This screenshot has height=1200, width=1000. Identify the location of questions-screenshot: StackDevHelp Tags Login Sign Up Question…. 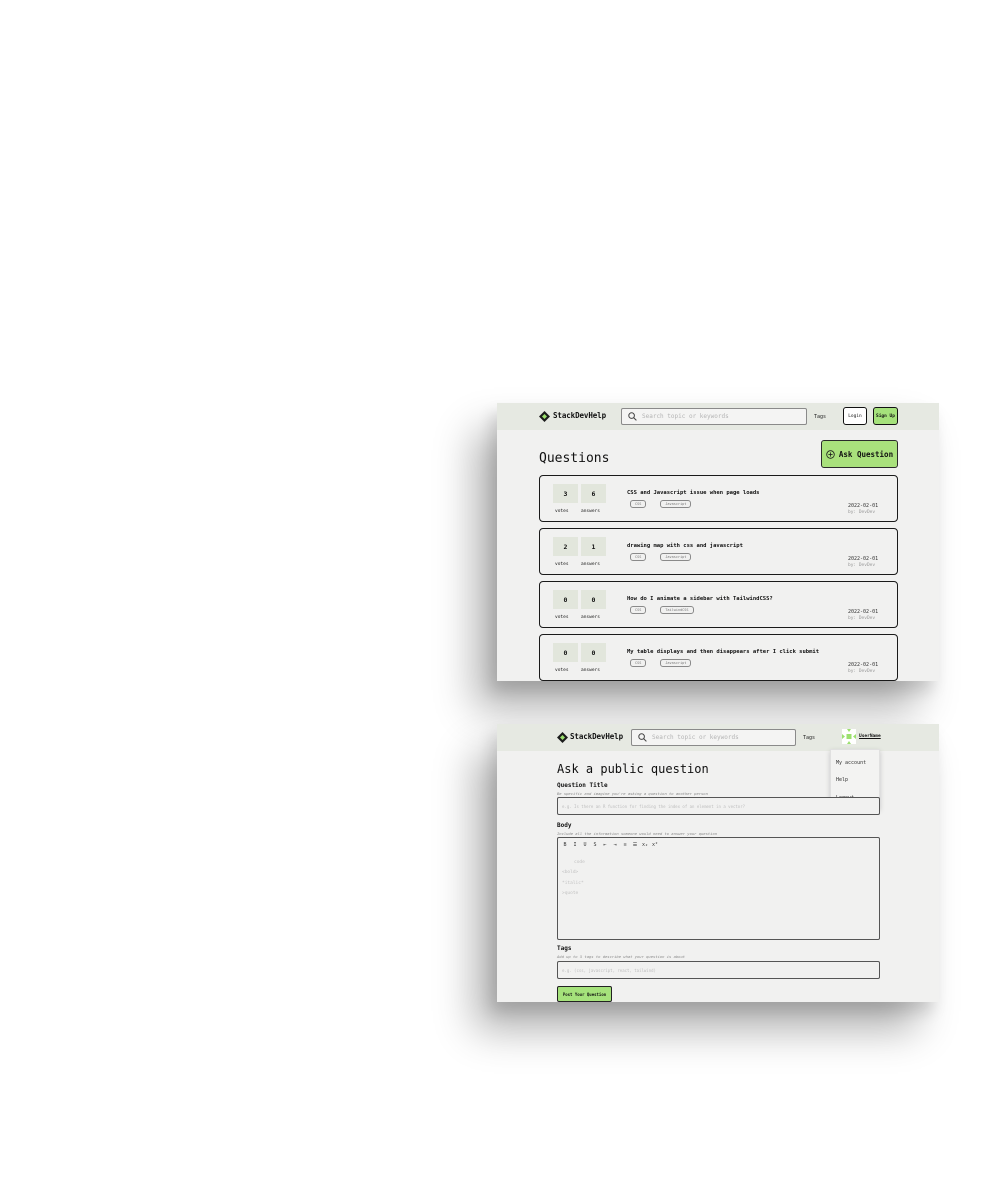
(718, 542).